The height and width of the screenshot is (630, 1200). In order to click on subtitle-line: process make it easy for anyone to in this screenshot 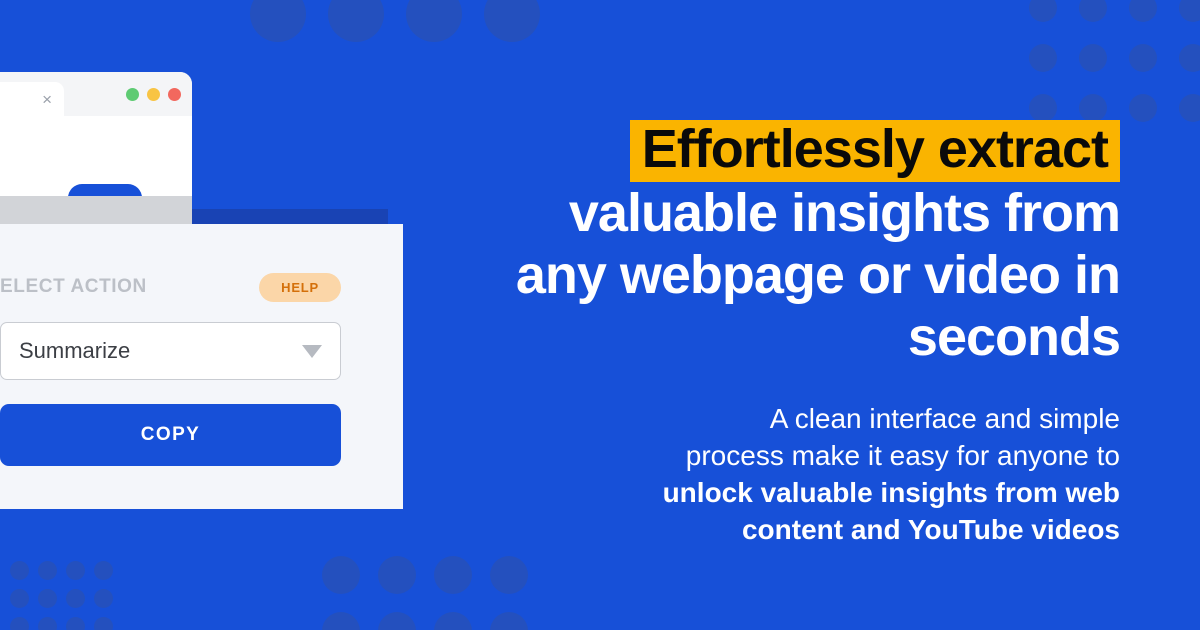, I will do `click(902, 455)`.